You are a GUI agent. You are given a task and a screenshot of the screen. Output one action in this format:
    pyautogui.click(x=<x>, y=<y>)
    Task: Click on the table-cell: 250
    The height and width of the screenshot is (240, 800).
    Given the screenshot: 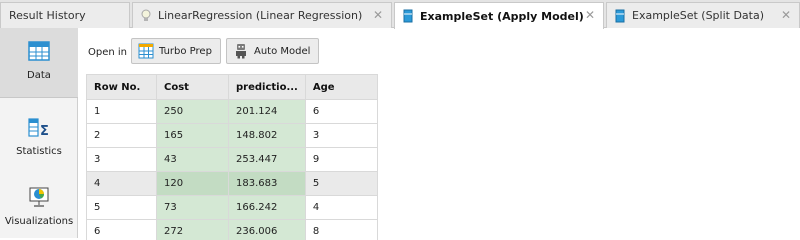 What is the action you would take?
    pyautogui.click(x=192, y=111)
    